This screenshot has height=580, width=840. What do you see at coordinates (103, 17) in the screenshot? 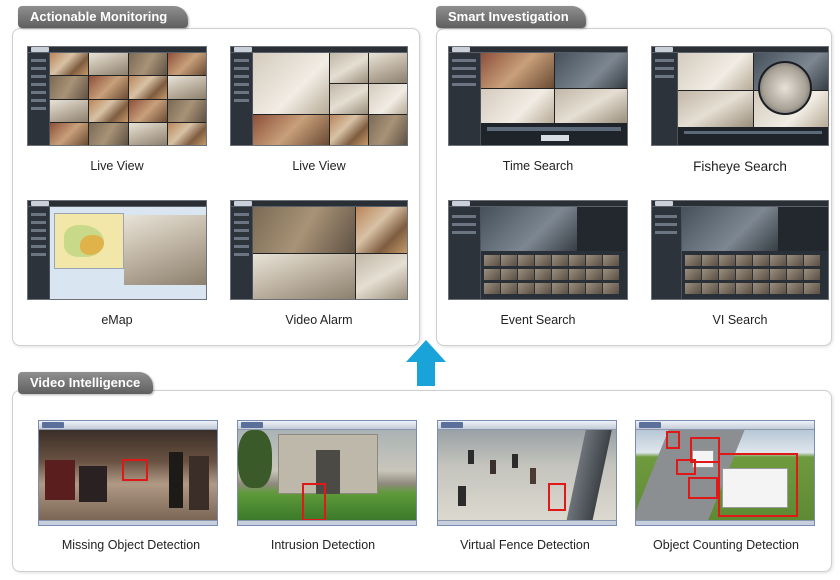
I see `actionable-monitoring-title: Actionable Monitoring` at bounding box center [103, 17].